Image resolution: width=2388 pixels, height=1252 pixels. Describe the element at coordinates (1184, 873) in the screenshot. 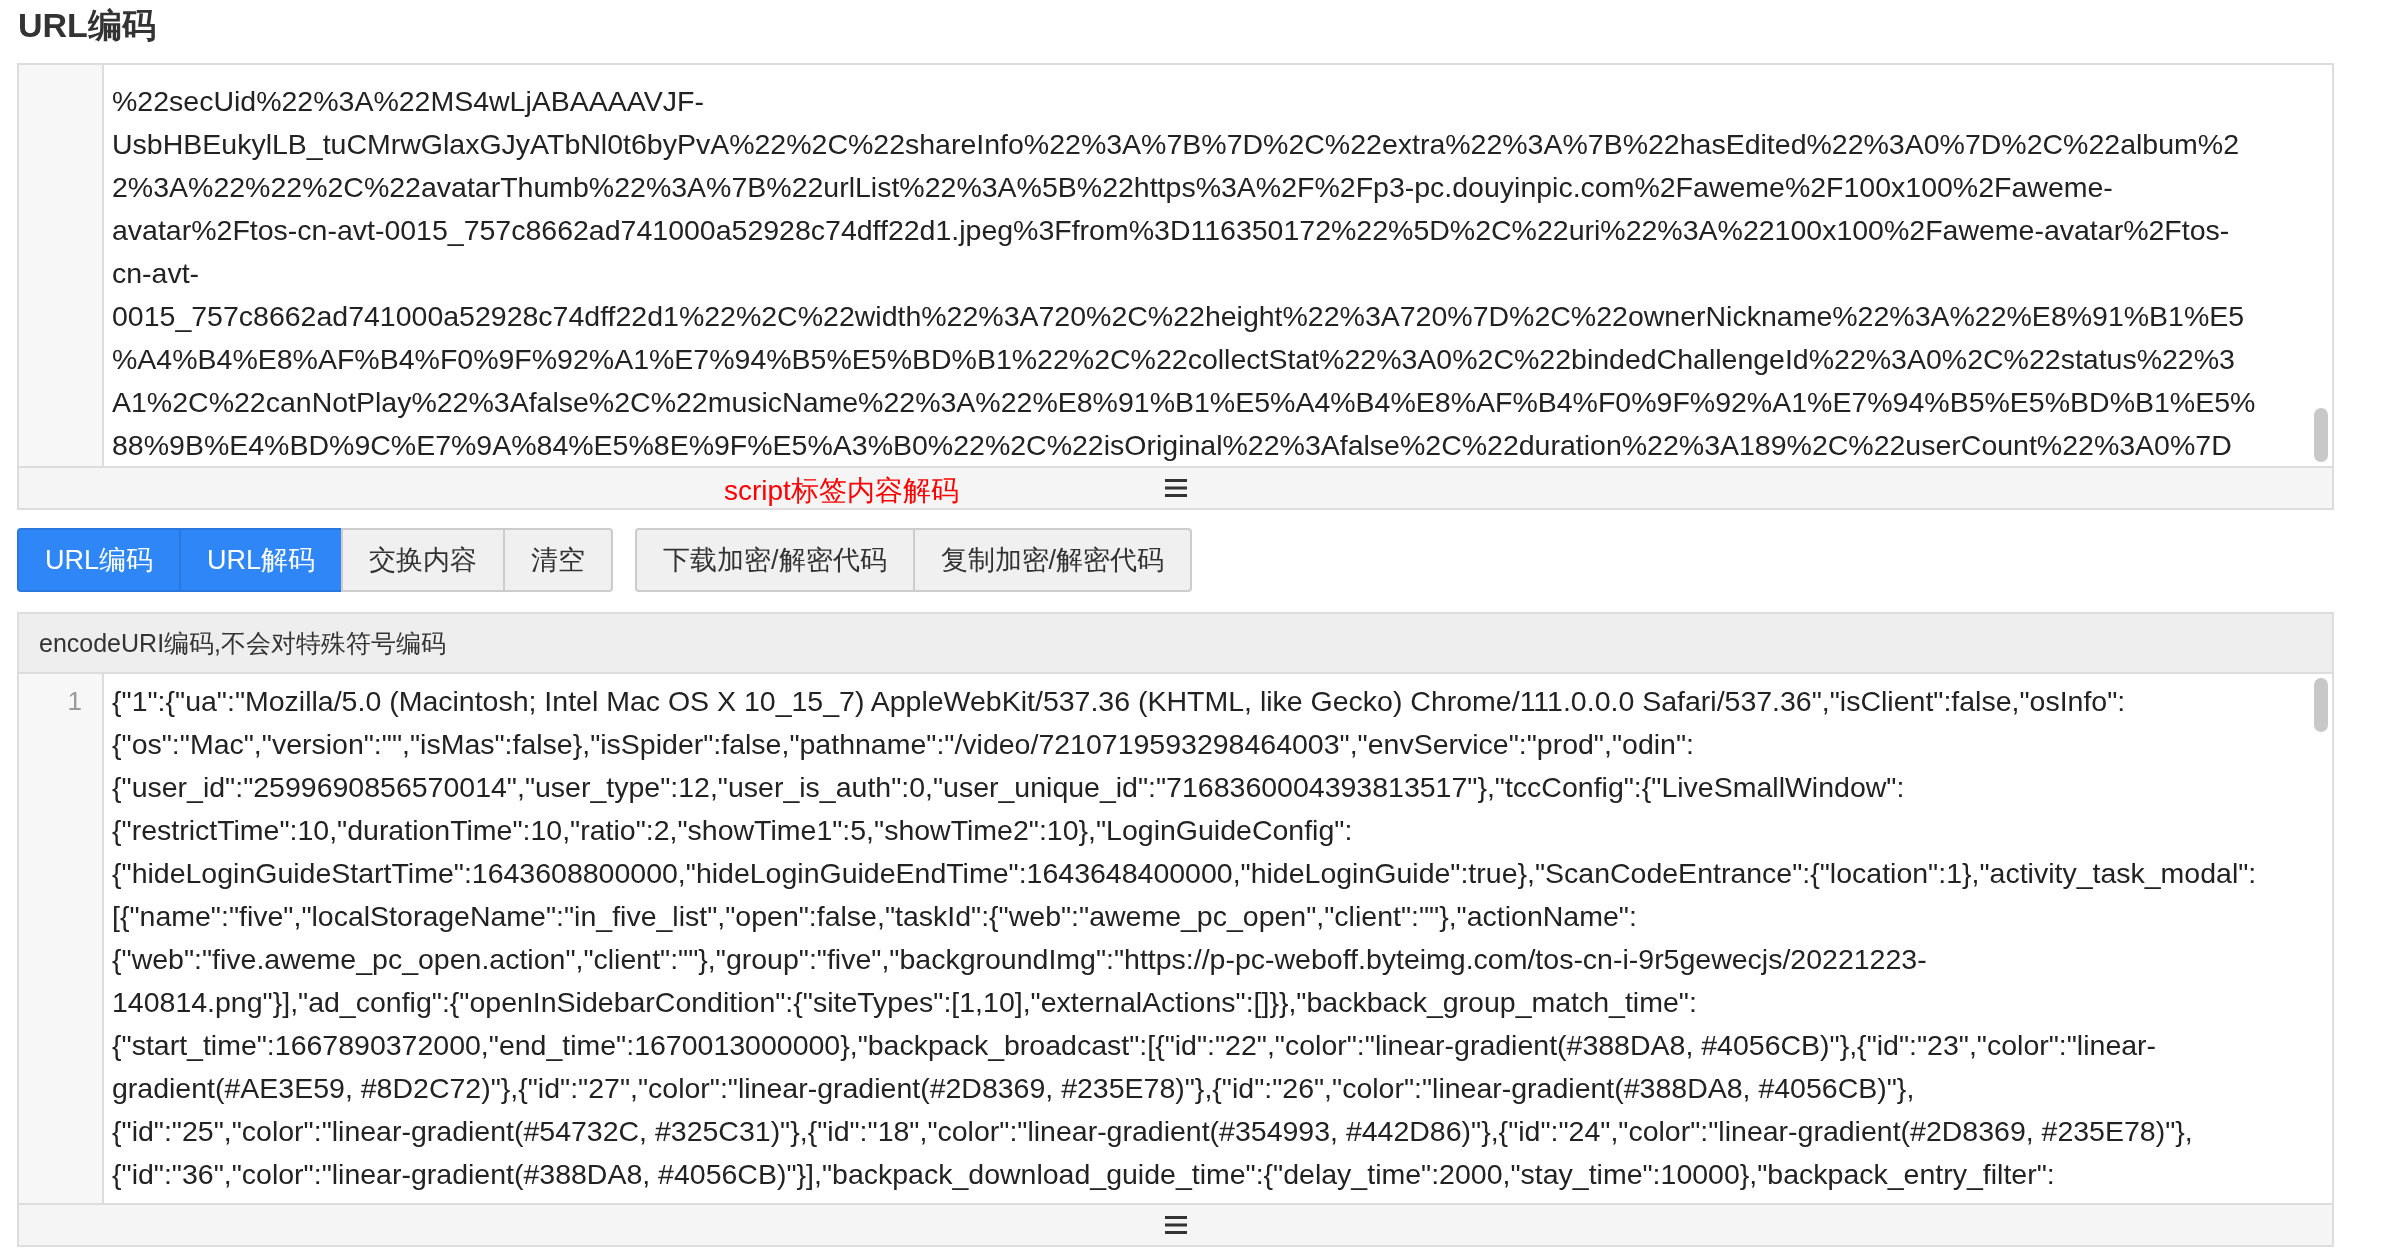

I see `code-line: {"hideLoginGuideStartTime":1643608800000,"hideLoginGuideEndTime":1643648400000,"hideLoginGuide":true},"ScanCodeEntrance":{"location":1},"activity_task_modal":` at that location.